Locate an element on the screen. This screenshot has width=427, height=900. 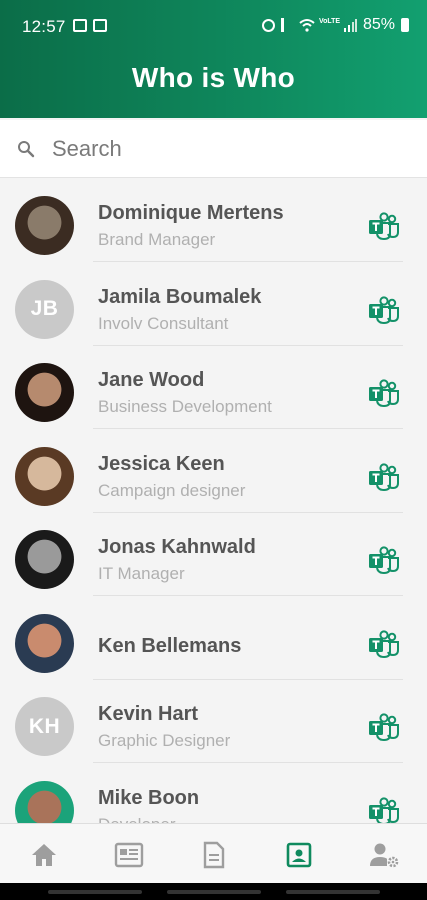
avatar-initials: KH is located at coordinates (44, 726).